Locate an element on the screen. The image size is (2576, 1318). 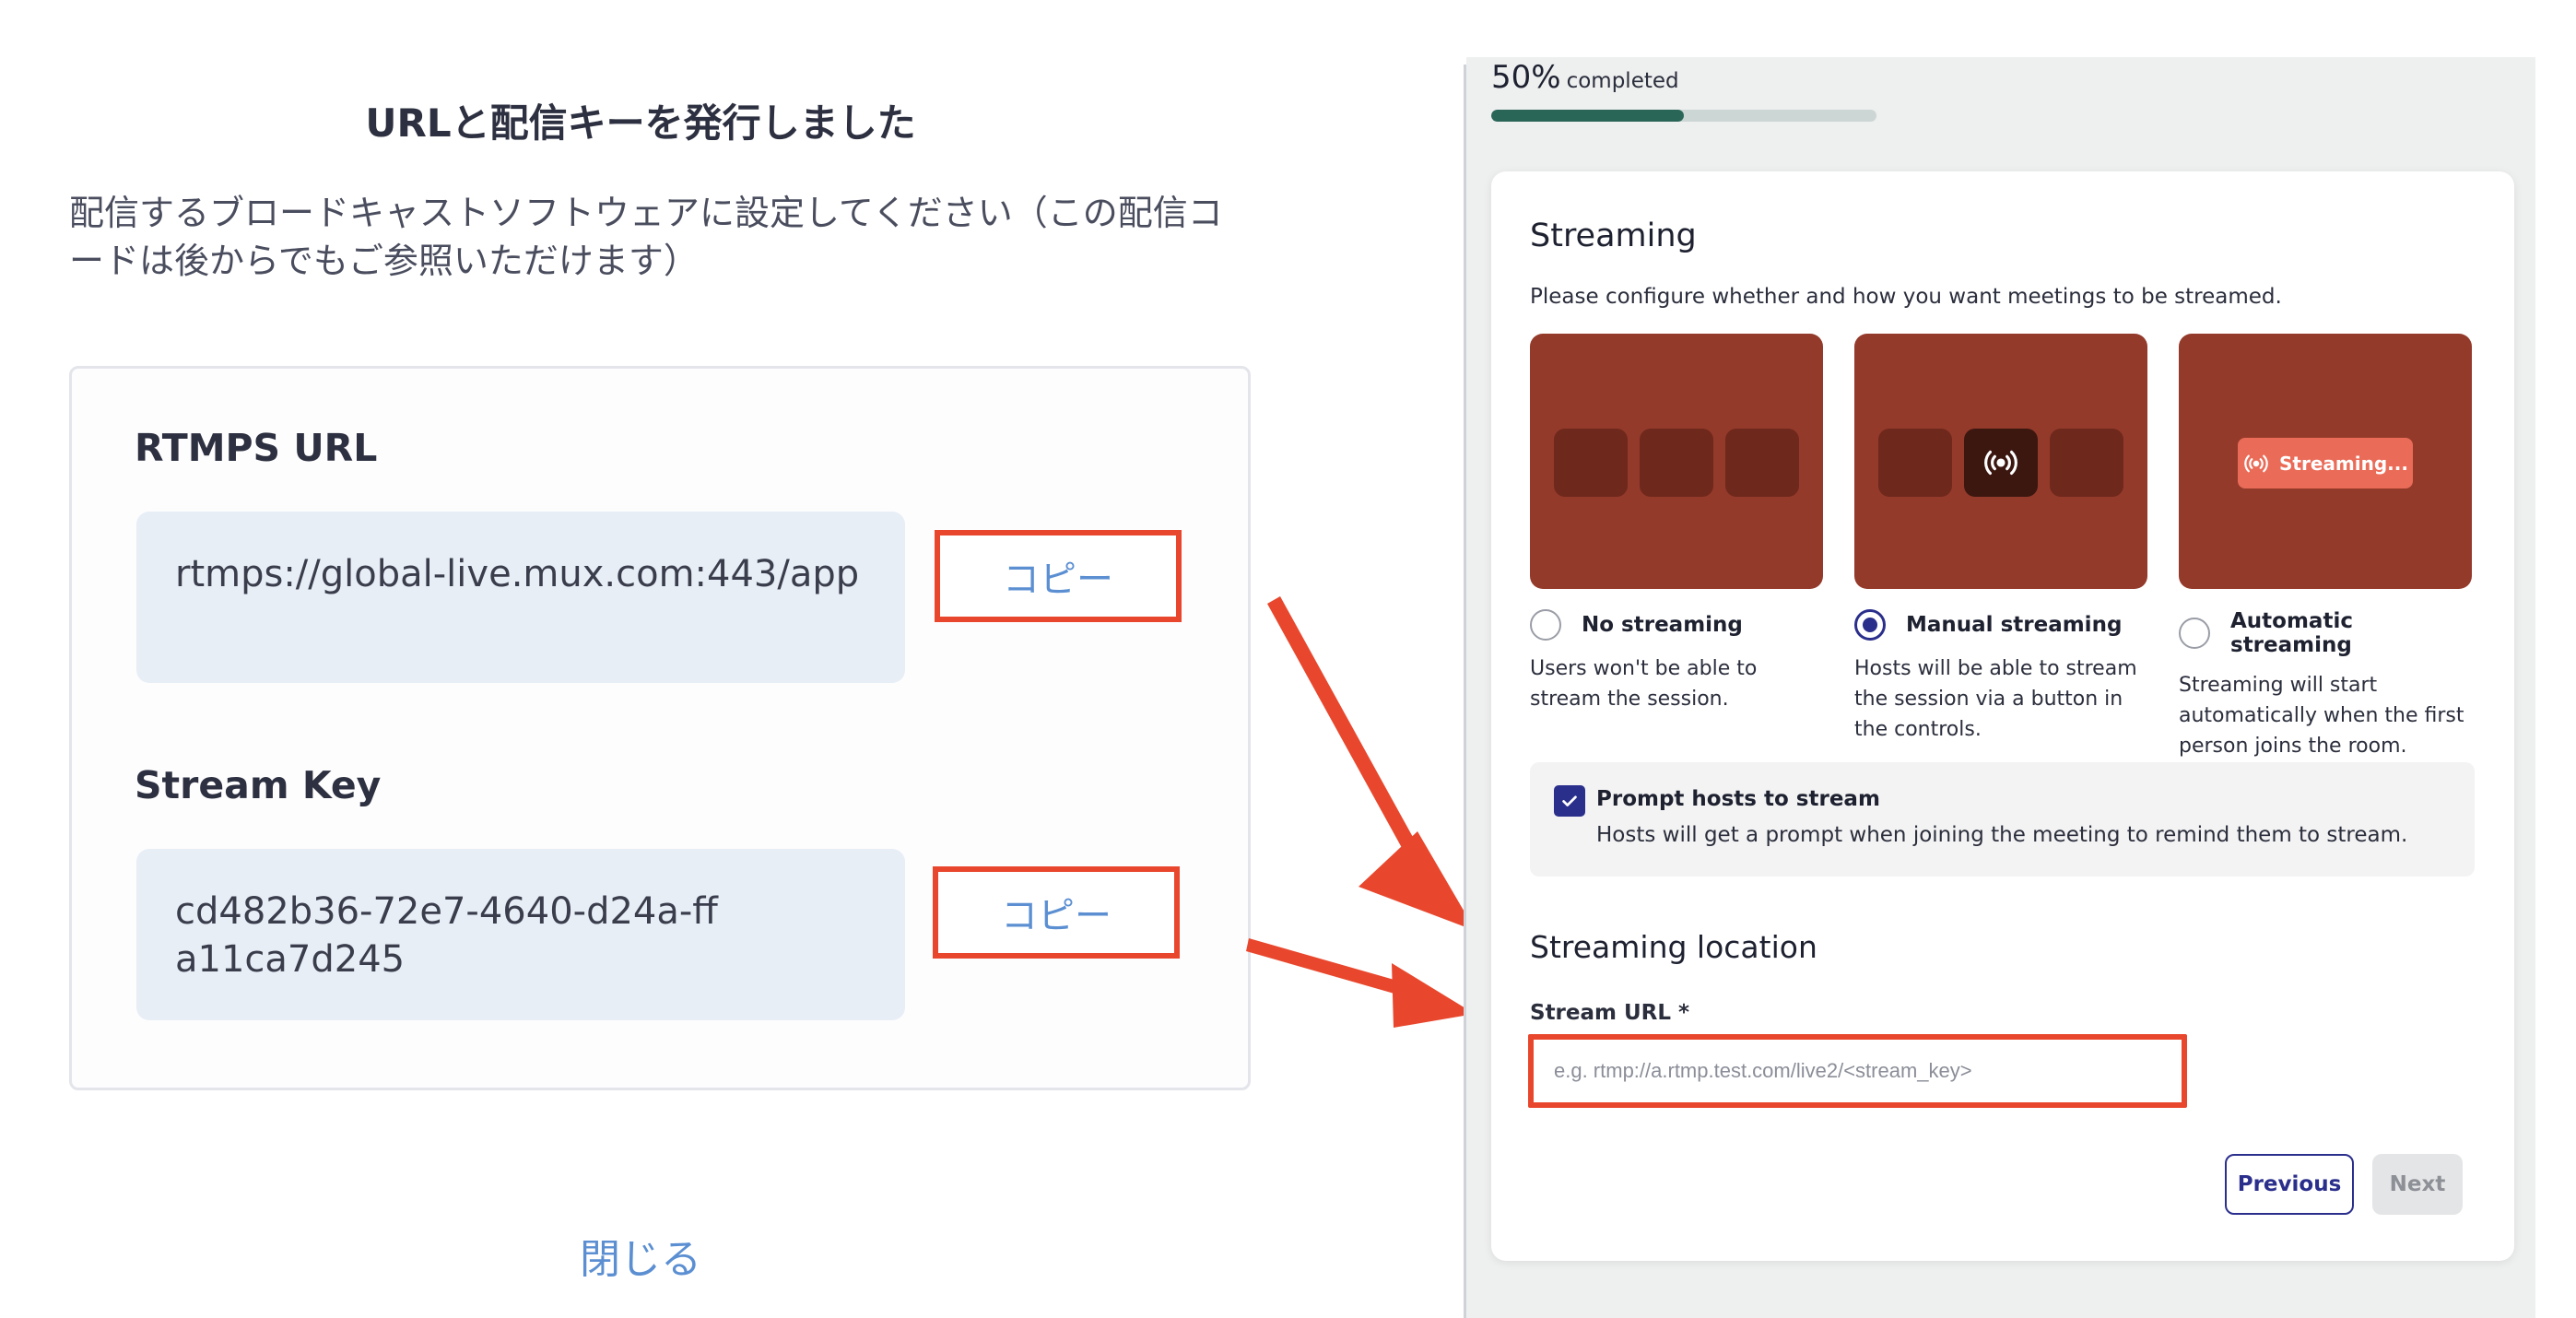
prompt-hosts-title: Prompt hosts to stream is located at coordinates (1738, 799).